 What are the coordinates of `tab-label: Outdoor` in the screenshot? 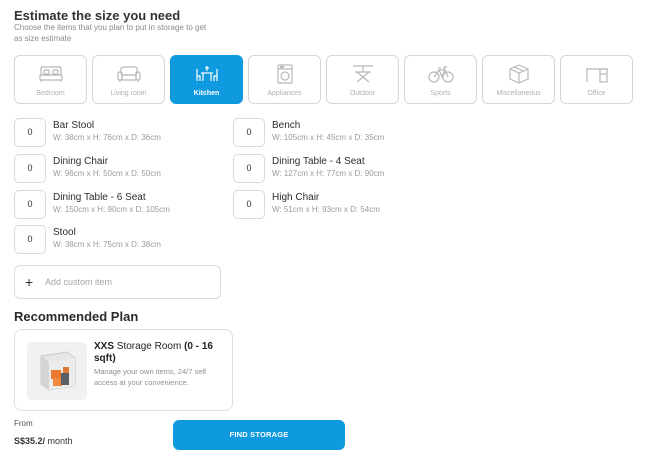 It's located at (362, 93).